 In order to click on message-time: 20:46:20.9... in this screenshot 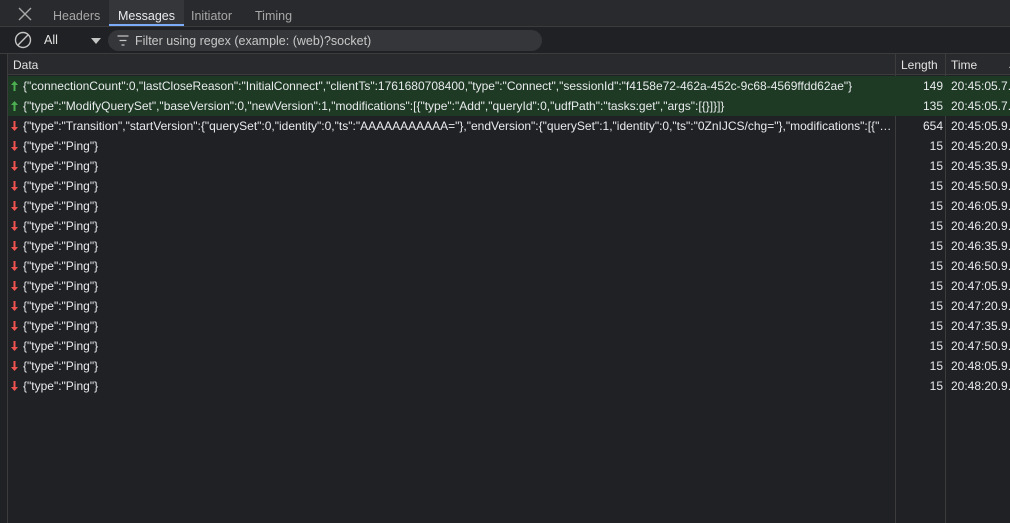, I will do `click(980, 226)`.